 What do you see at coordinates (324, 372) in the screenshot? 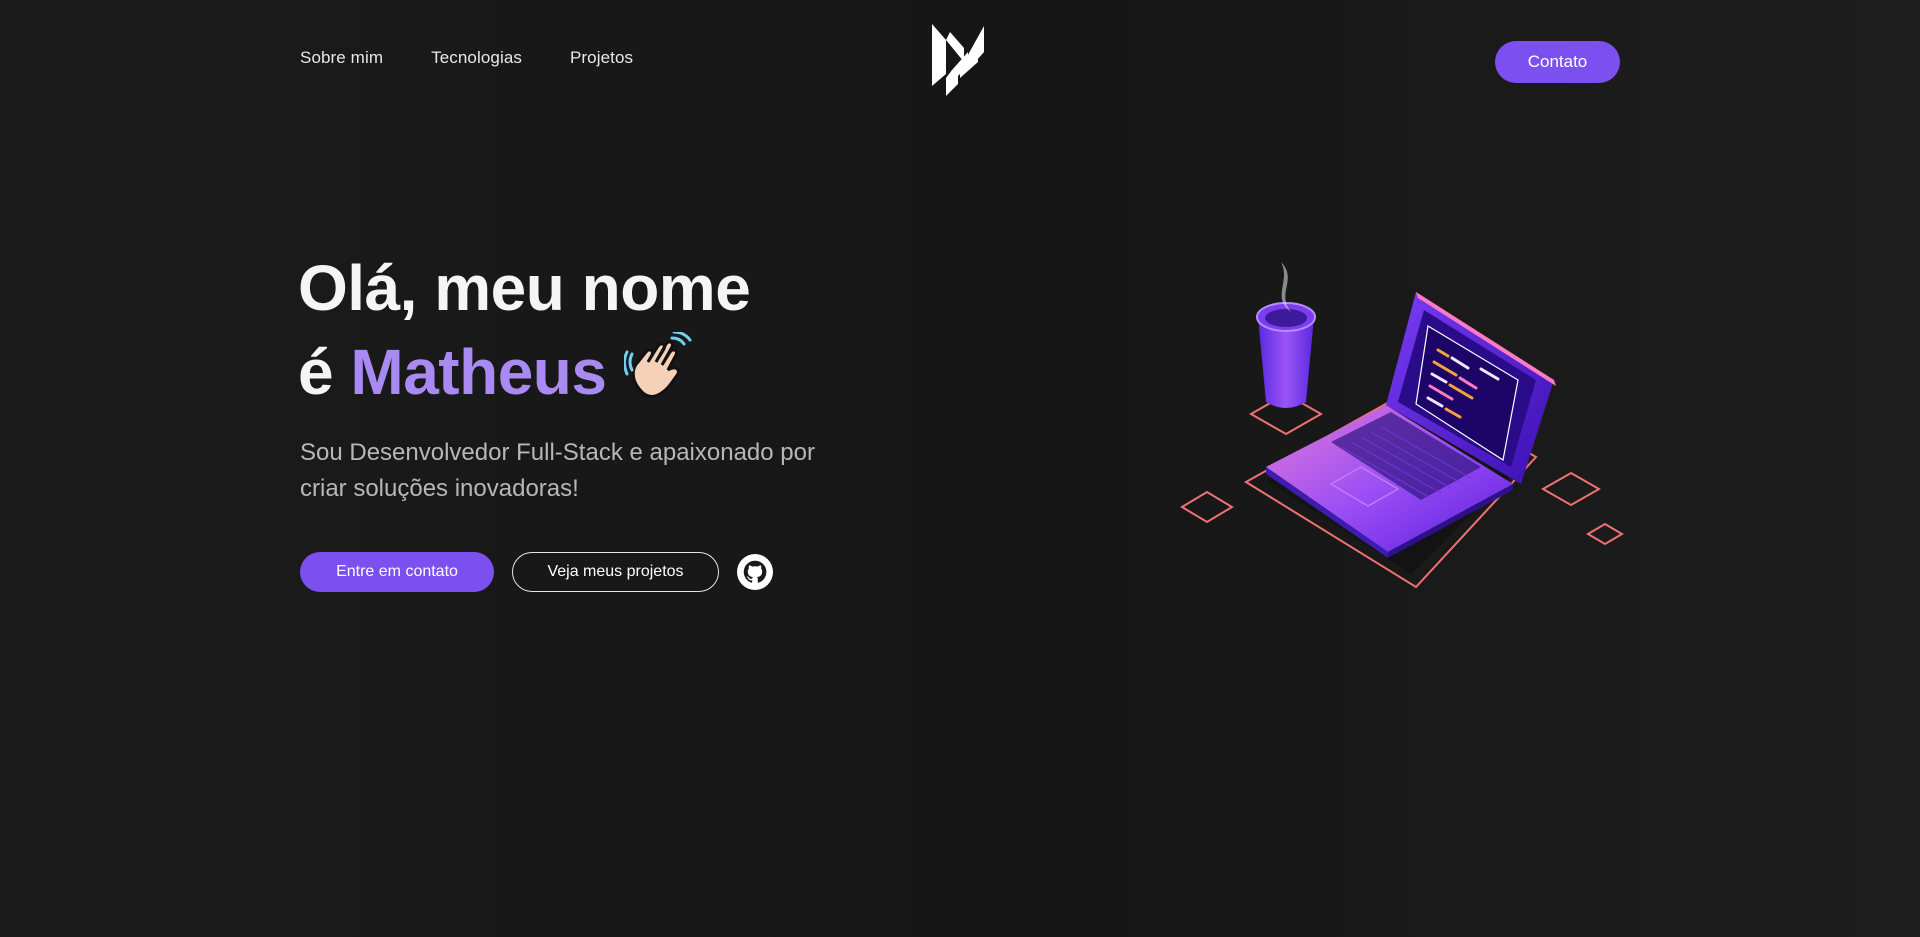
I see `hero-title-prefix: é` at bounding box center [324, 372].